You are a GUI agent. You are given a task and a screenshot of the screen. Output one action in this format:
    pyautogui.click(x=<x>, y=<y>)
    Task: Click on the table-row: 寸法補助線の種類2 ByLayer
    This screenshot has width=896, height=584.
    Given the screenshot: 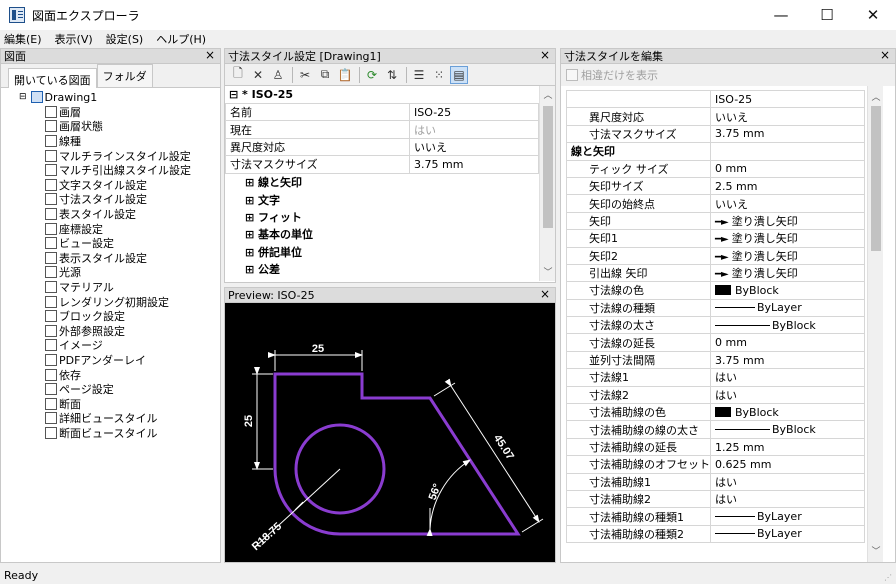 What is the action you would take?
    pyautogui.click(x=715, y=534)
    